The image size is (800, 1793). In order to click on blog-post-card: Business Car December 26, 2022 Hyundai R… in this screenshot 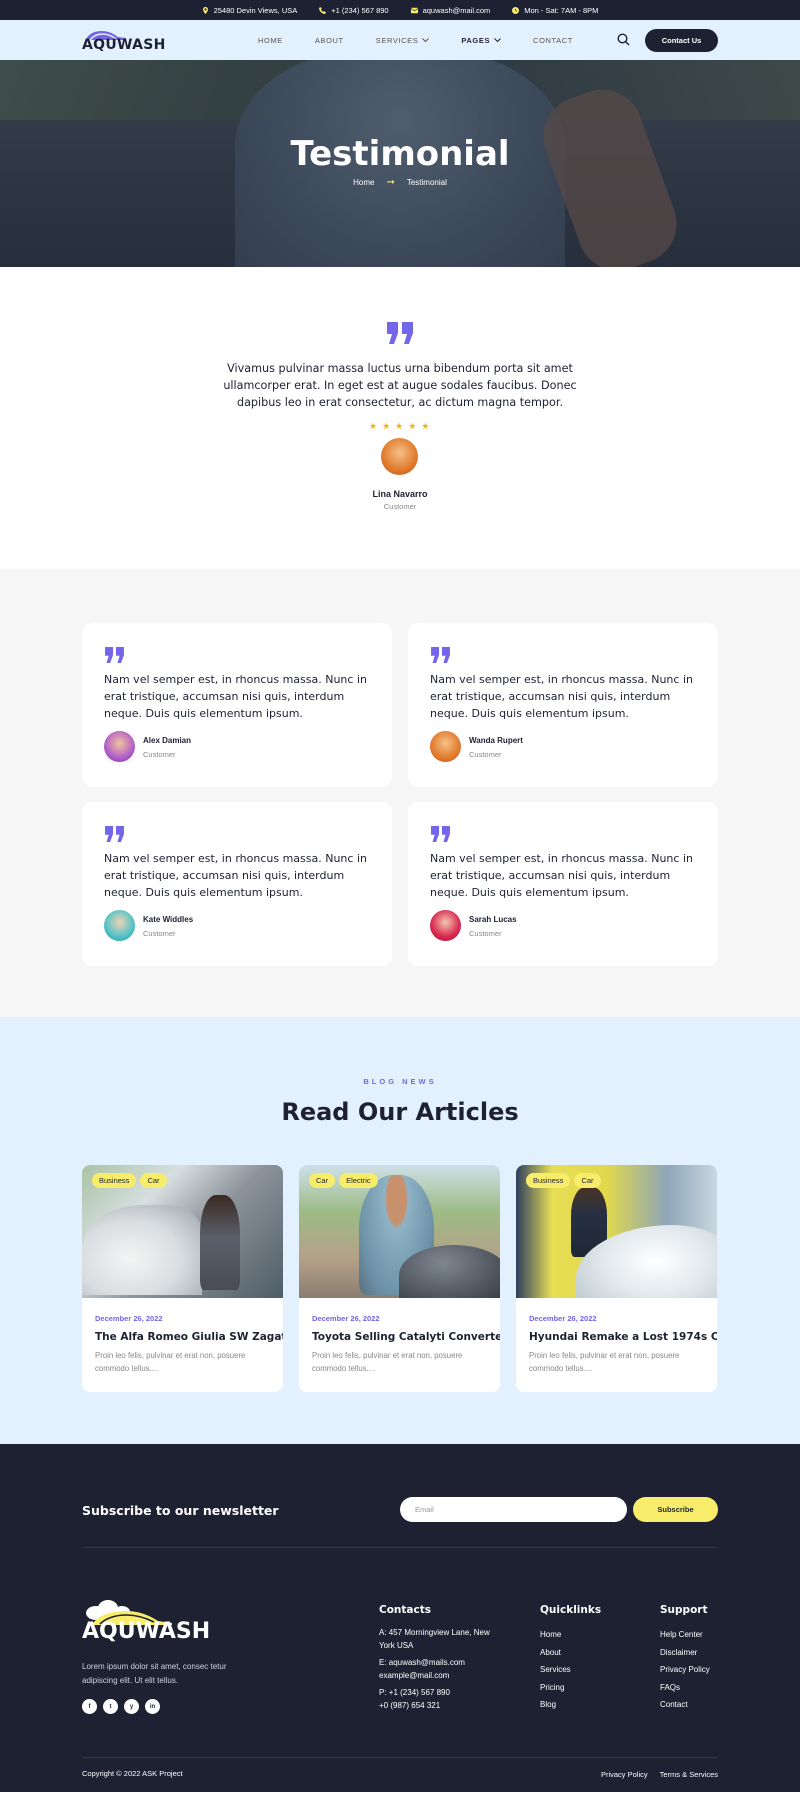, I will do `click(616, 1278)`.